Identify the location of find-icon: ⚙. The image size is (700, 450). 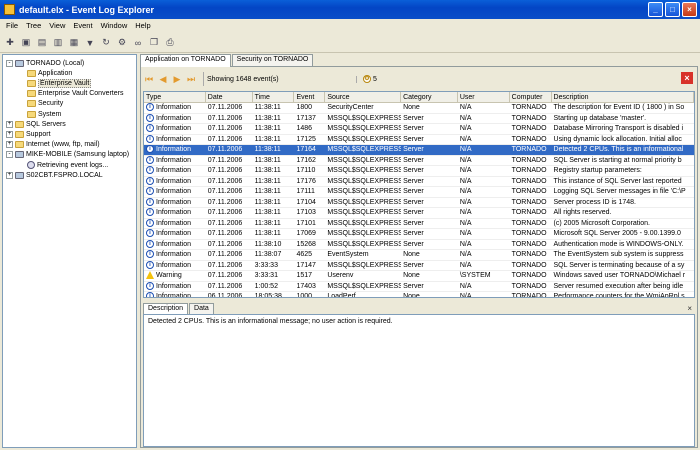
(122, 43).